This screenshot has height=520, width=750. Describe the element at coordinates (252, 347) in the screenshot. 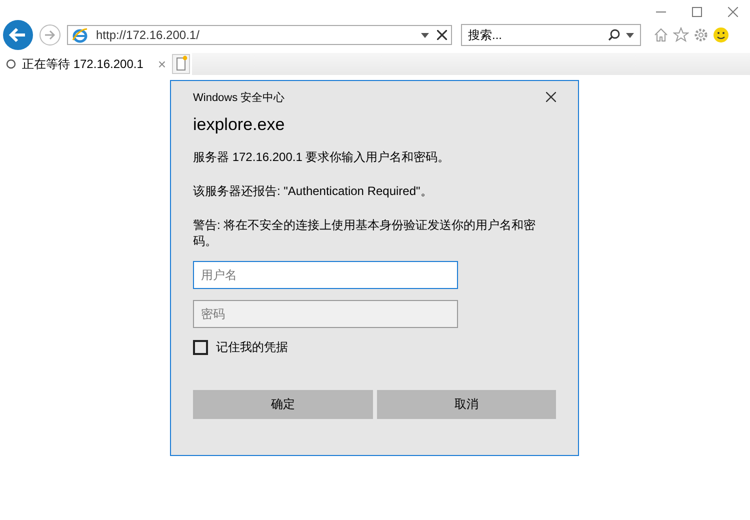

I see `checkbox-label: 记住我的凭据` at that location.